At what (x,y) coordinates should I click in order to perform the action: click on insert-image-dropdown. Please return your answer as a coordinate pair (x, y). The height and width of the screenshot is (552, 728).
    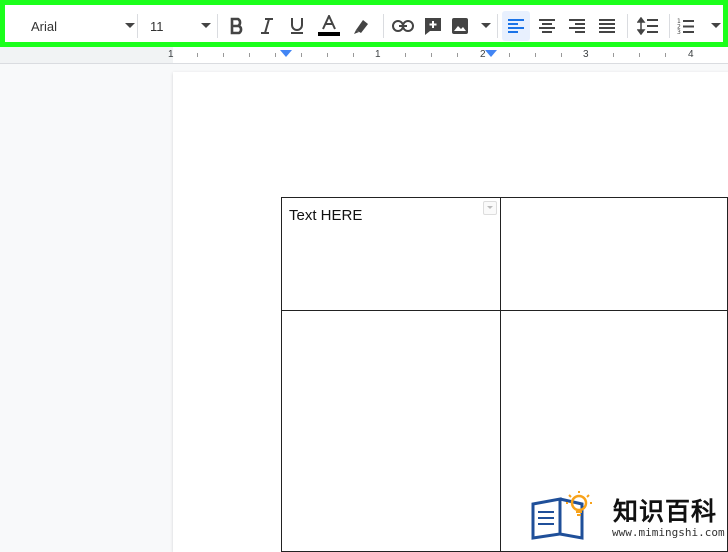
    Looking at the image, I should click on (471, 26).